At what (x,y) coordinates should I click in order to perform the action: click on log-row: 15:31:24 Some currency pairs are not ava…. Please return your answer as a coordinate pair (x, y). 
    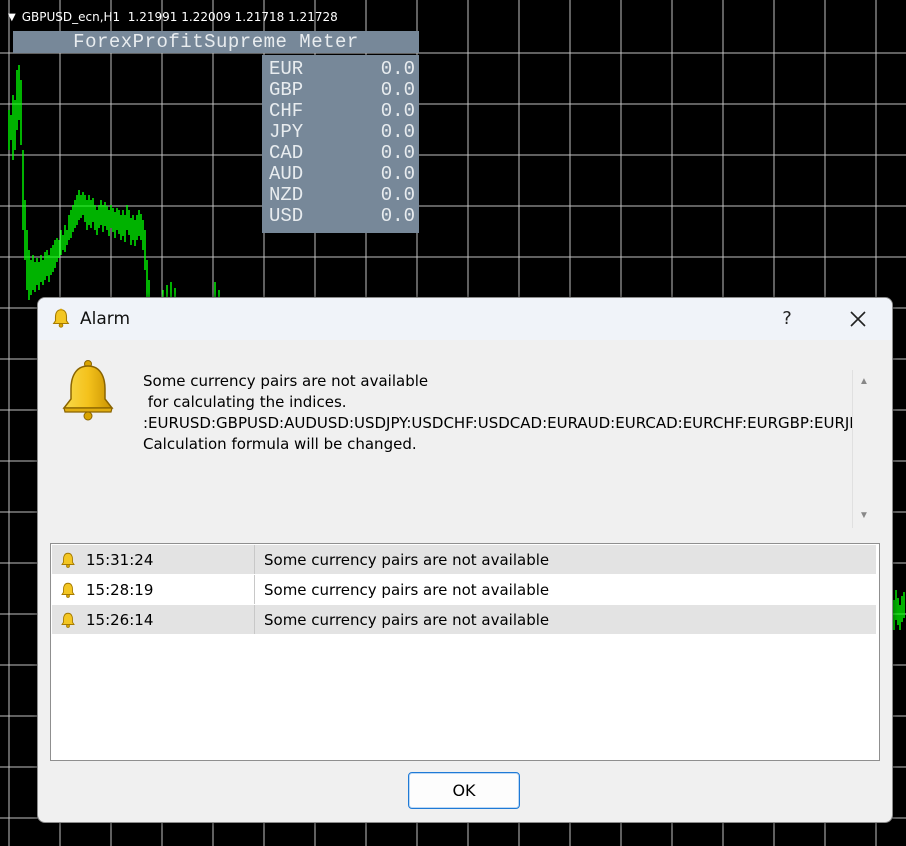
    Looking at the image, I should click on (464, 559).